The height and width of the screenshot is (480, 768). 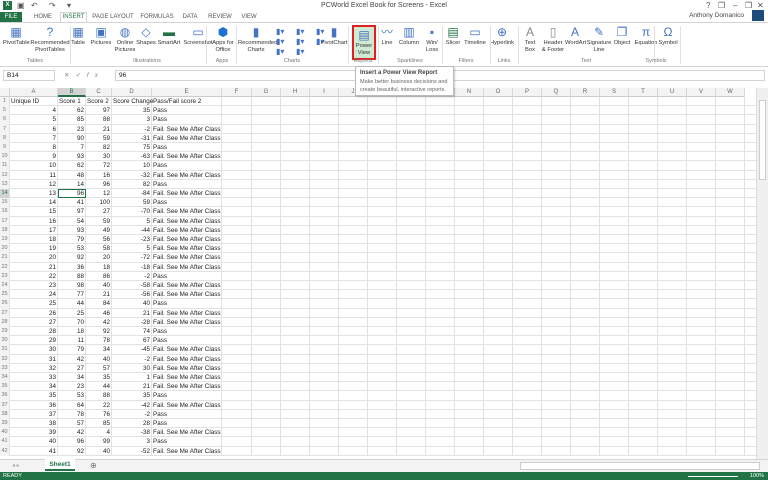 I want to click on row-header: 28, so click(x=5, y=322).